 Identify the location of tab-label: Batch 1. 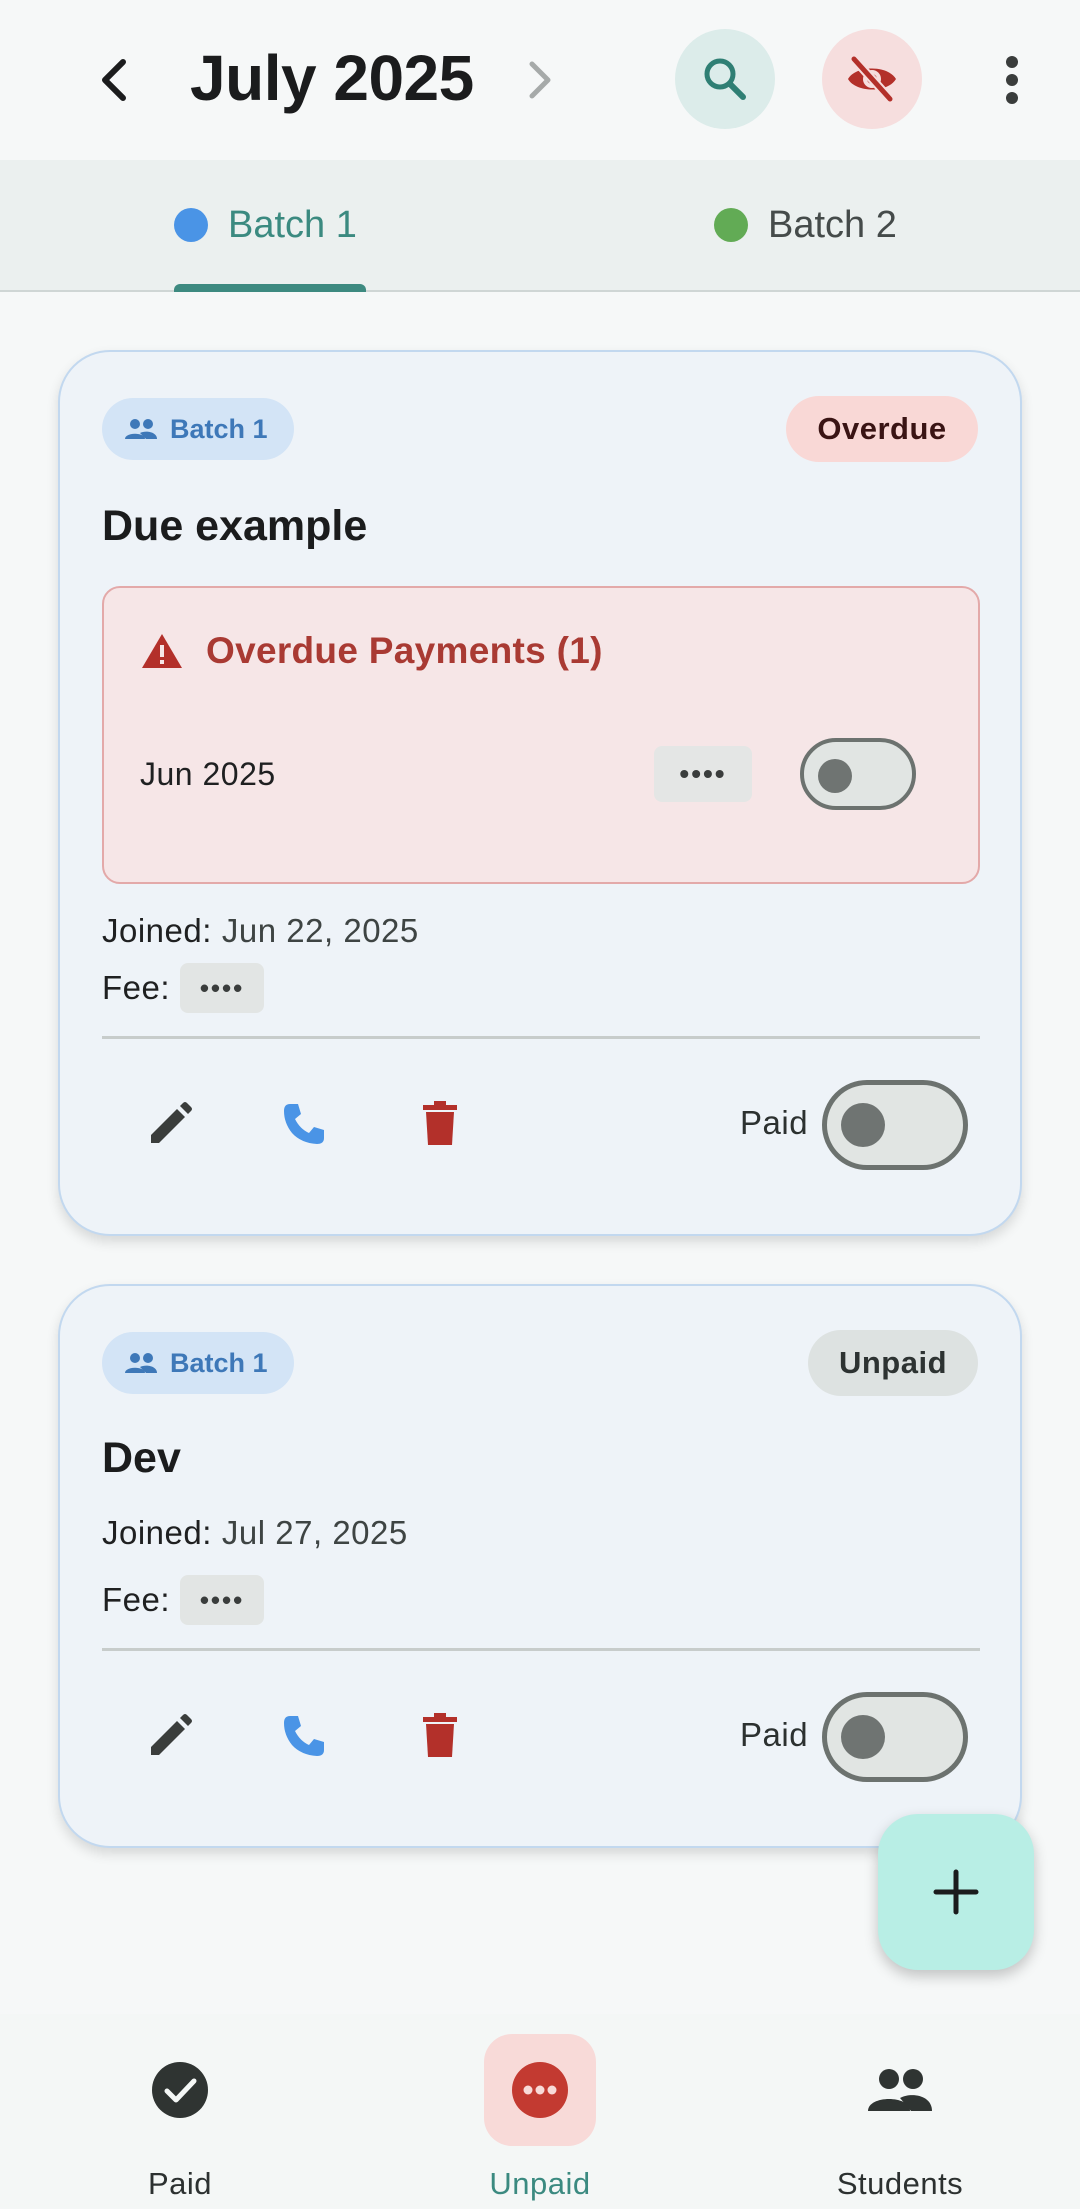
(292, 224).